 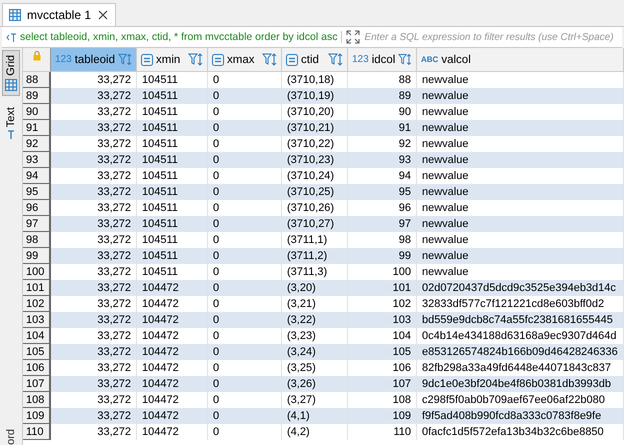 What do you see at coordinates (382, 384) in the screenshot?
I see `table-cell: 107` at bounding box center [382, 384].